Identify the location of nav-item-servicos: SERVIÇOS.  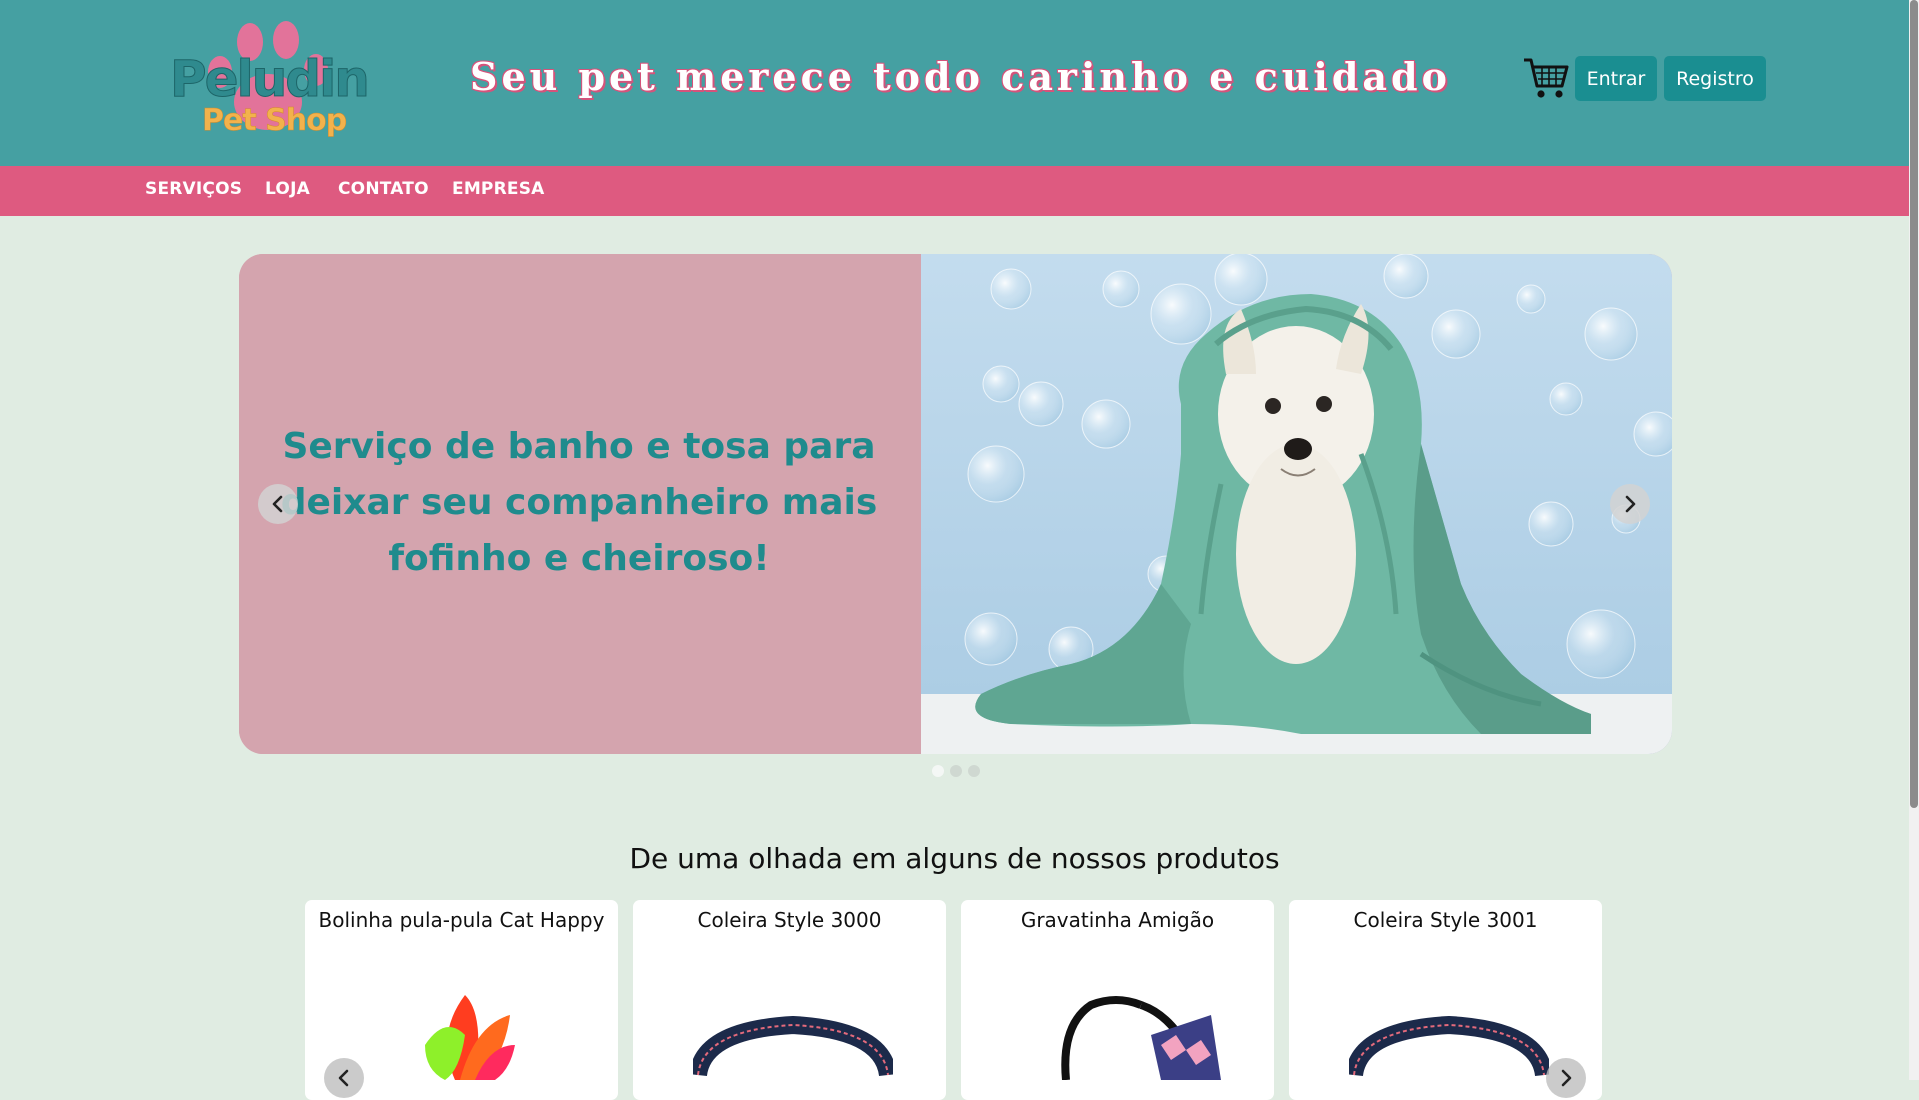
(193, 189).